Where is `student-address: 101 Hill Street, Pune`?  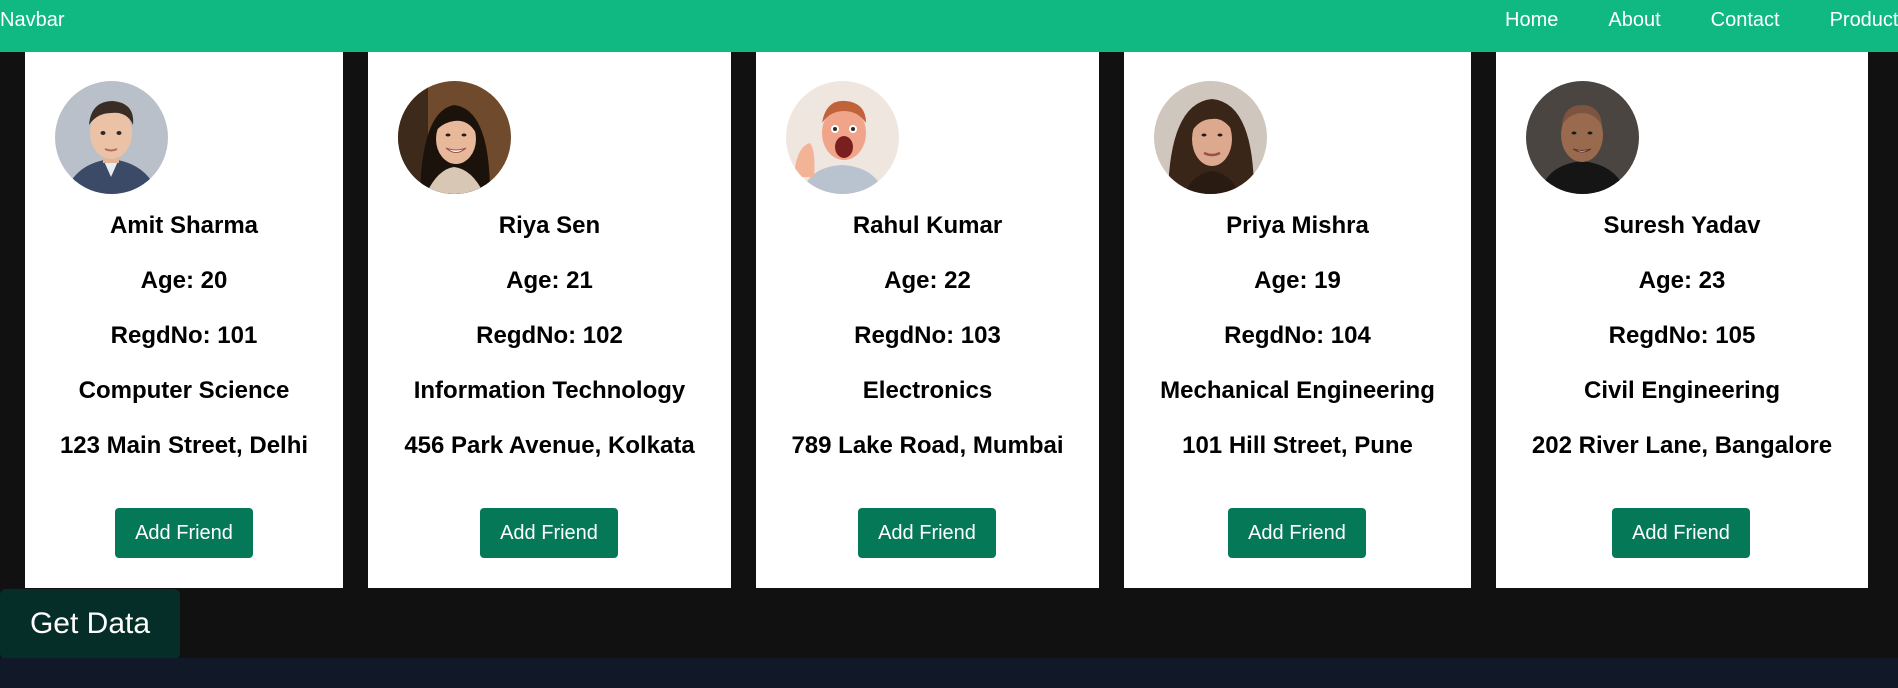 student-address: 101 Hill Street, Pune is located at coordinates (1297, 445).